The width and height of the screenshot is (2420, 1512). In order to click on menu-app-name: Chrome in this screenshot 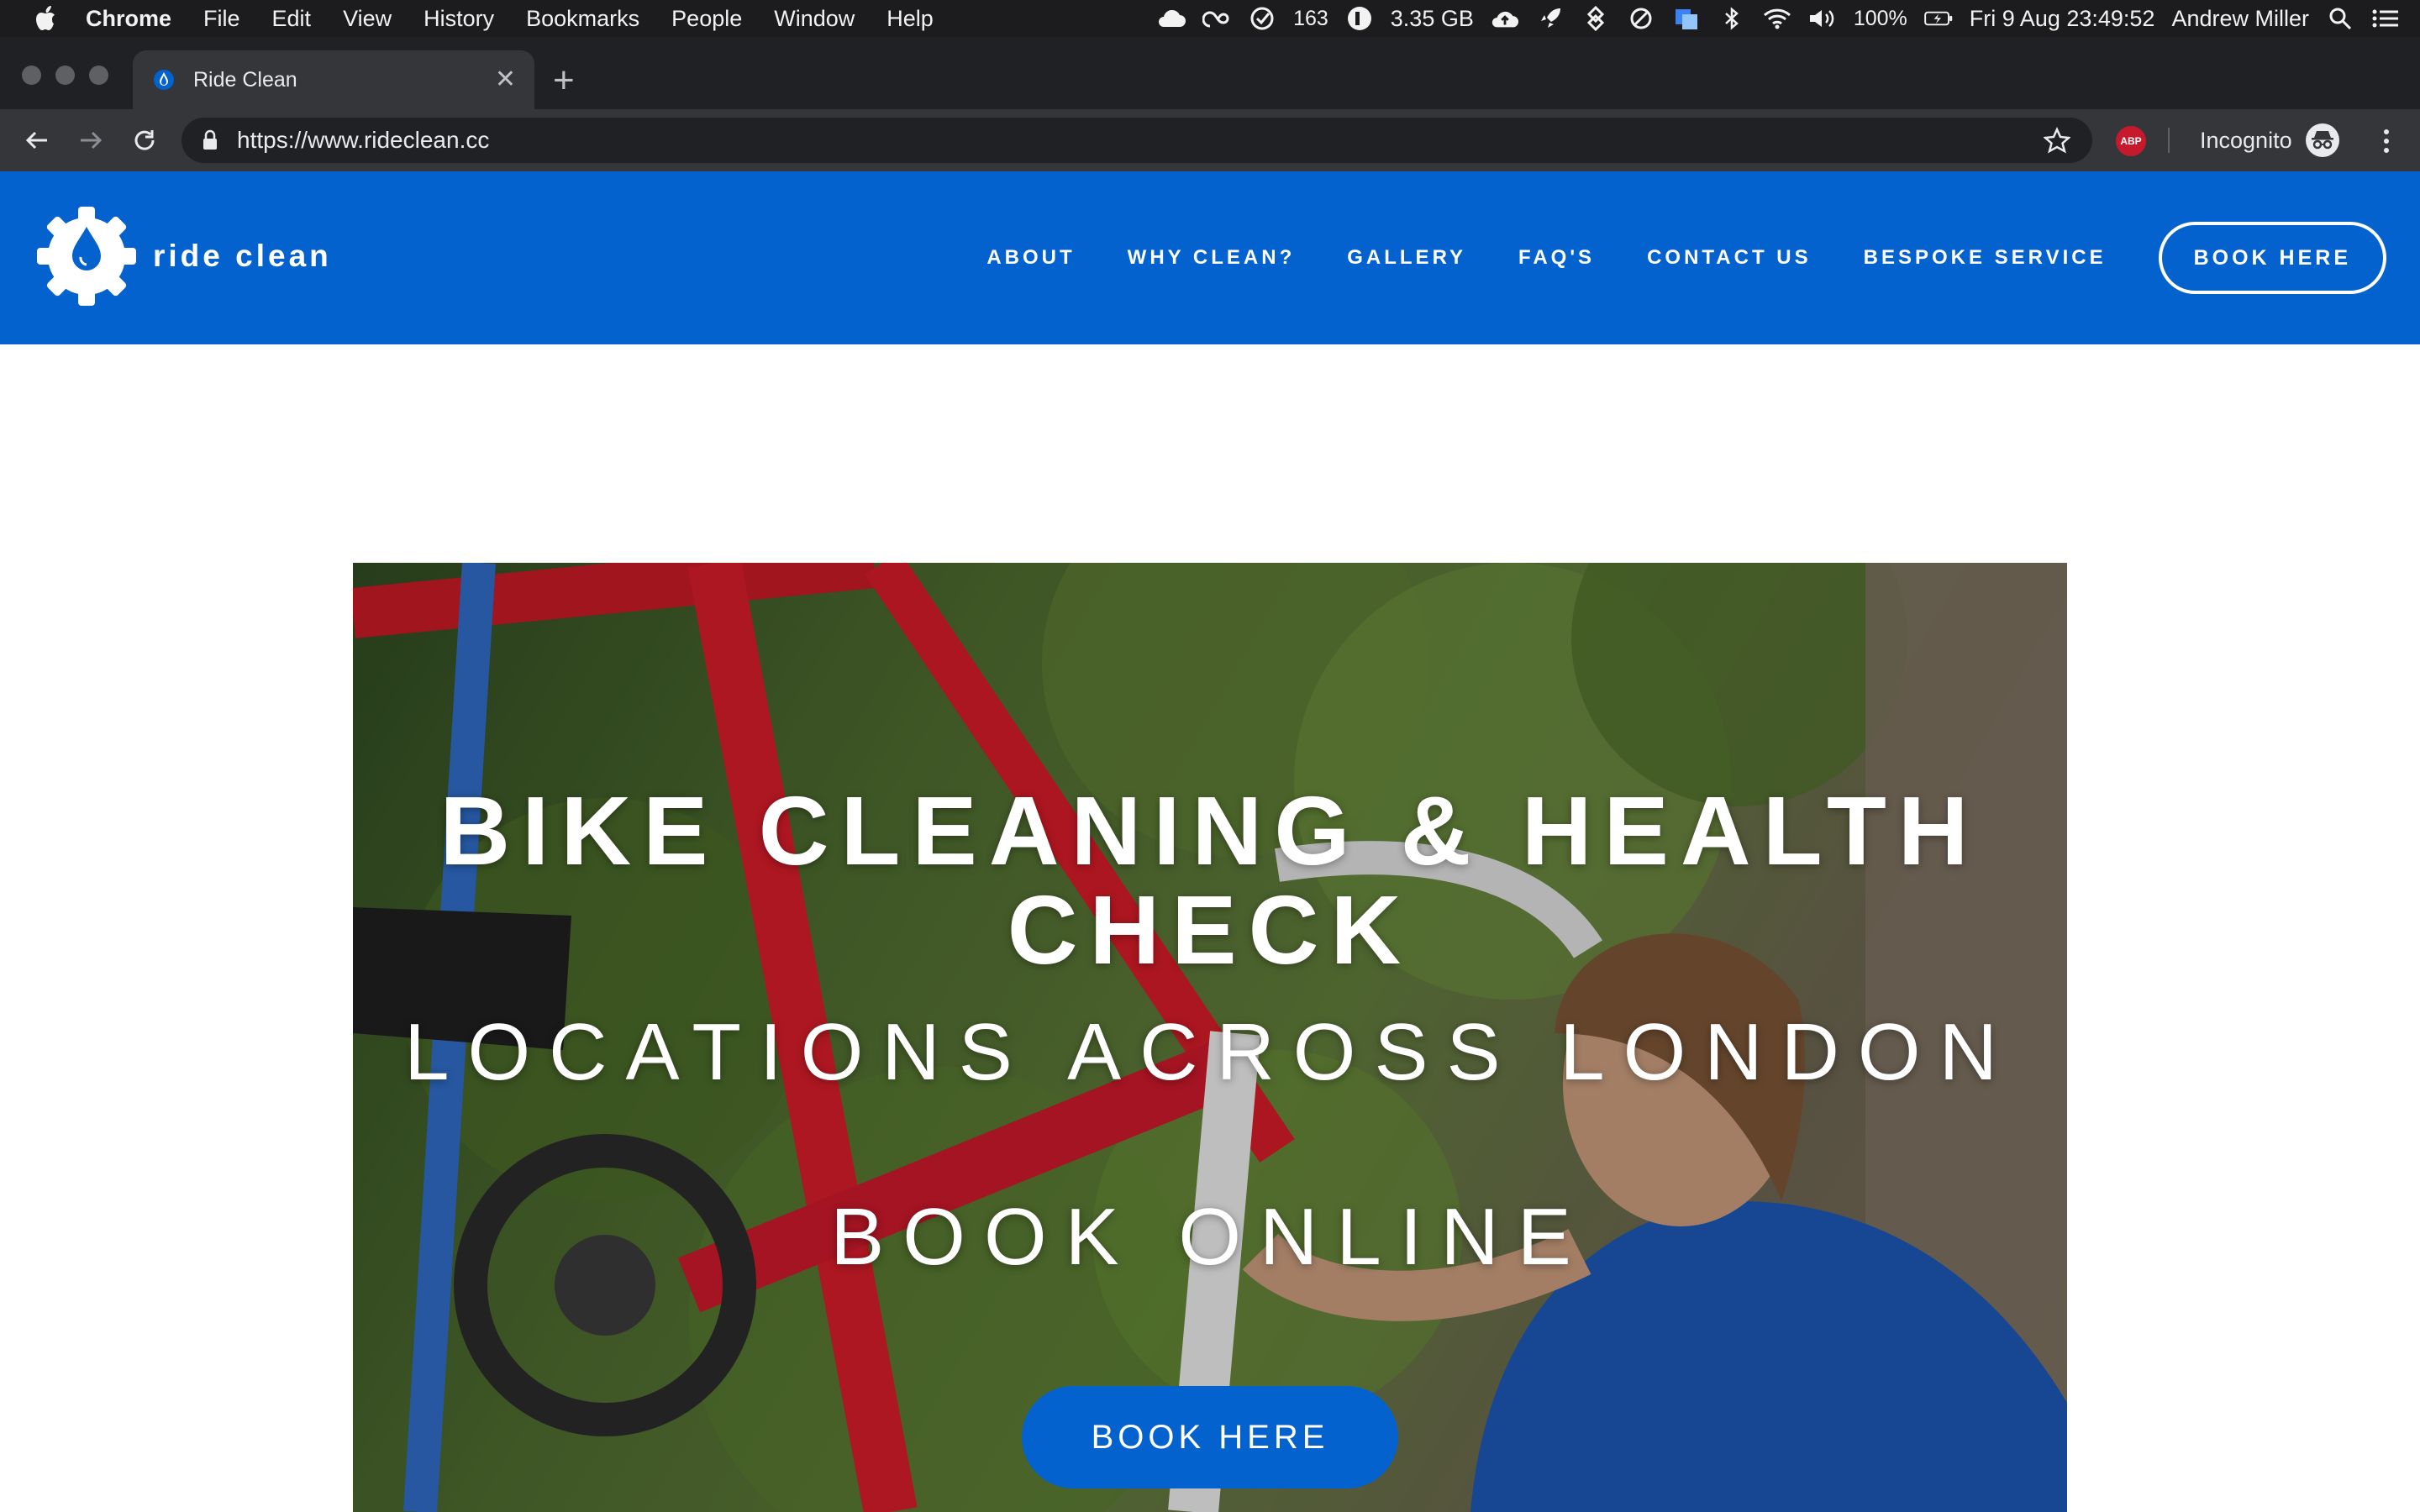, I will do `click(128, 19)`.